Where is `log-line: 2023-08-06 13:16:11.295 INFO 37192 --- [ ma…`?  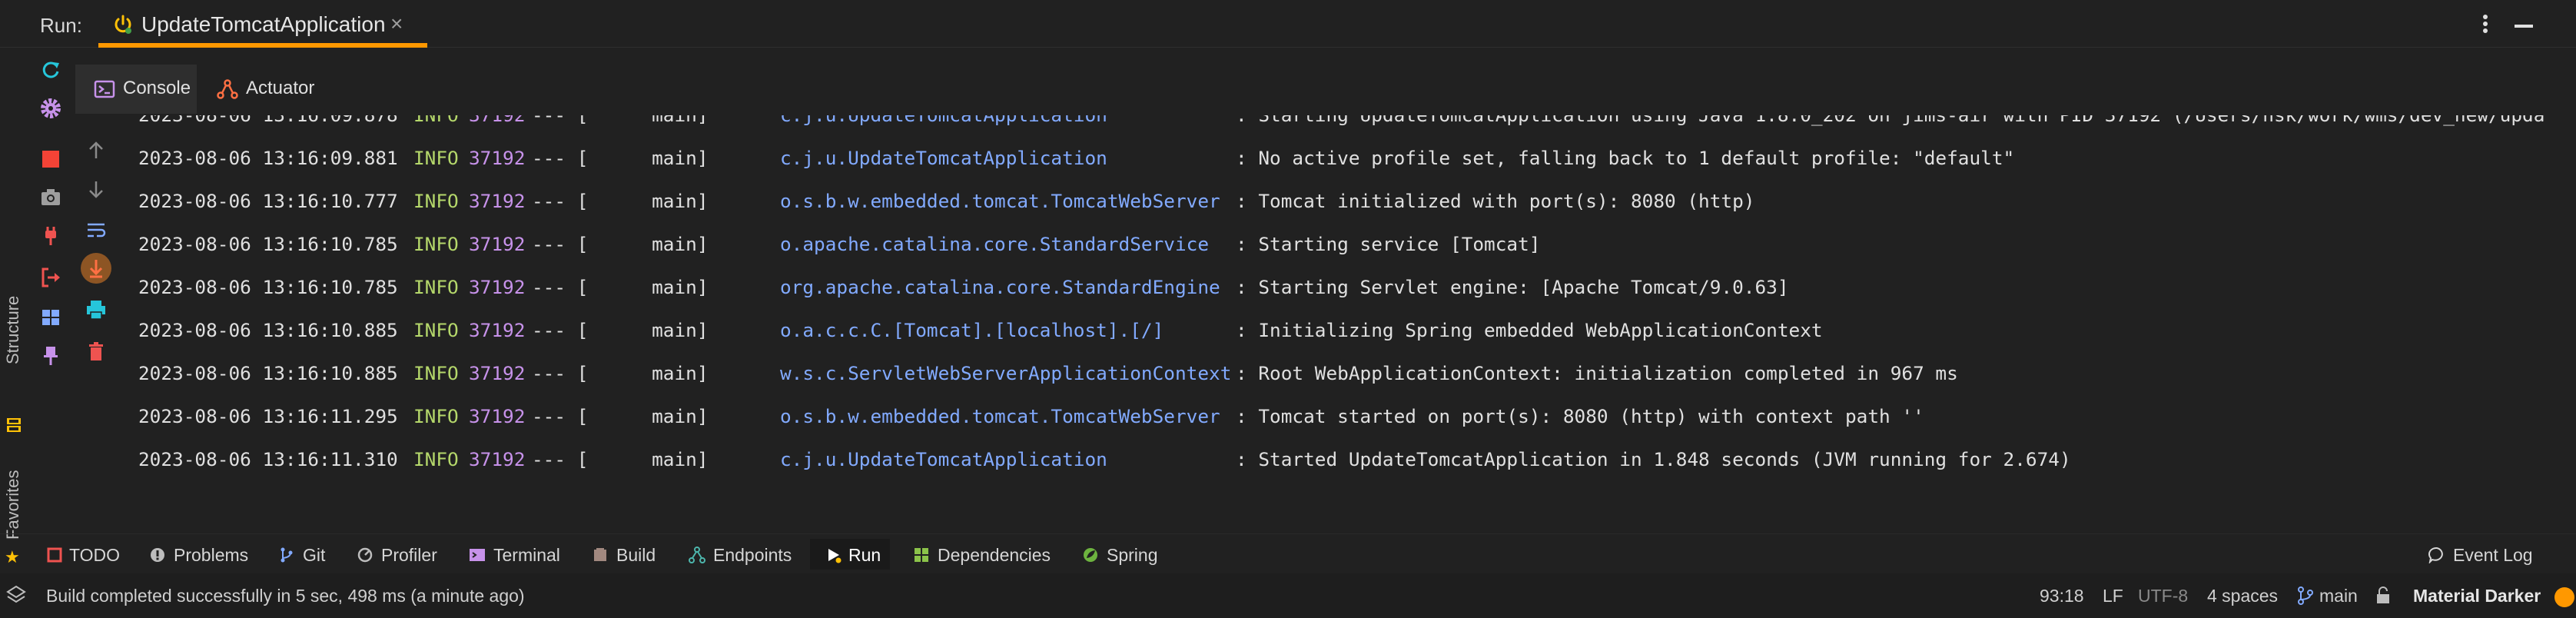 log-line: 2023-08-06 13:16:11.295 INFO 37192 --- [ ma… is located at coordinates (1333, 416).